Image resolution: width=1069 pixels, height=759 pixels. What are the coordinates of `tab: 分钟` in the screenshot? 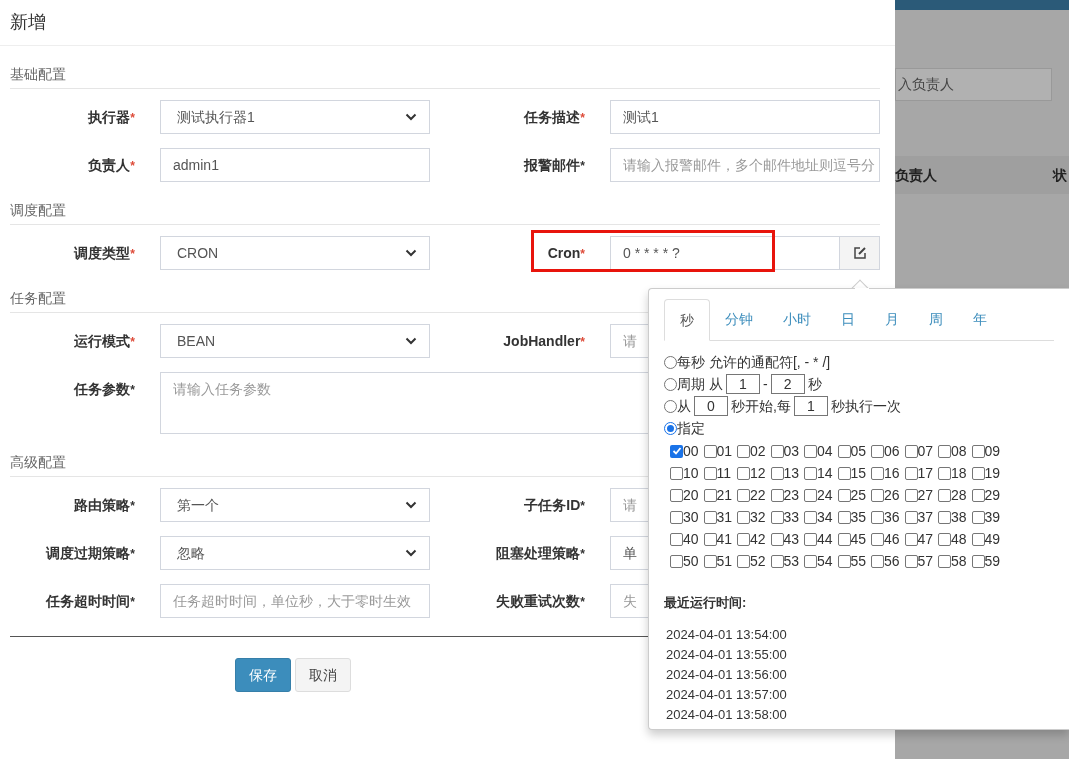 It's located at (739, 319).